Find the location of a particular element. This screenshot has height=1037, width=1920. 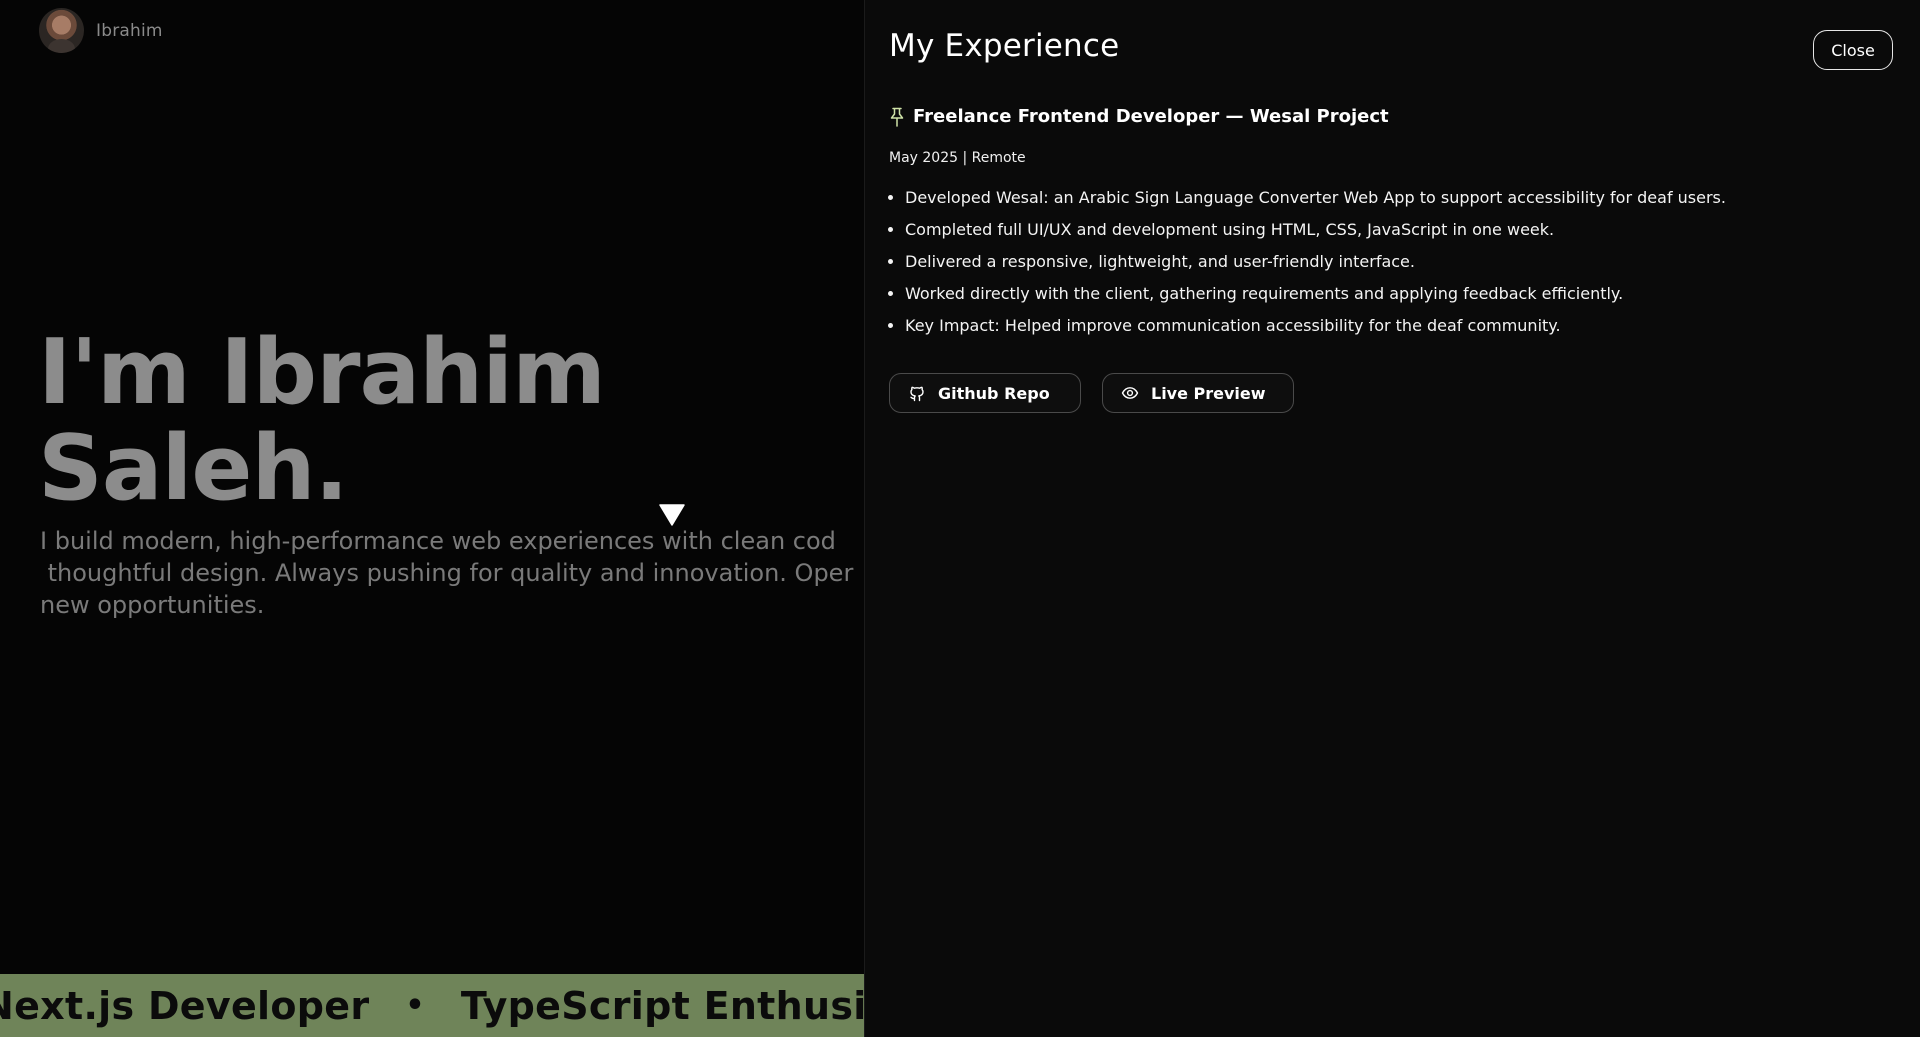

marquee-item: TypeScript Enthusiast is located at coordinates (662, 1005).